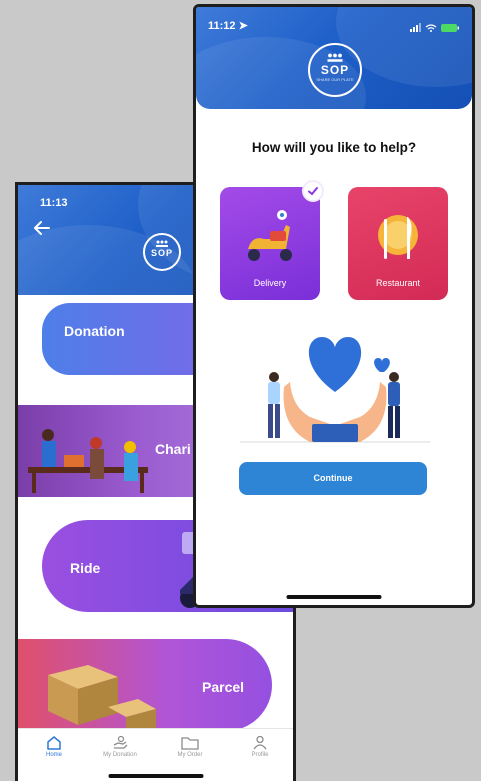  I want to click on continue-button: Continue, so click(333, 478).